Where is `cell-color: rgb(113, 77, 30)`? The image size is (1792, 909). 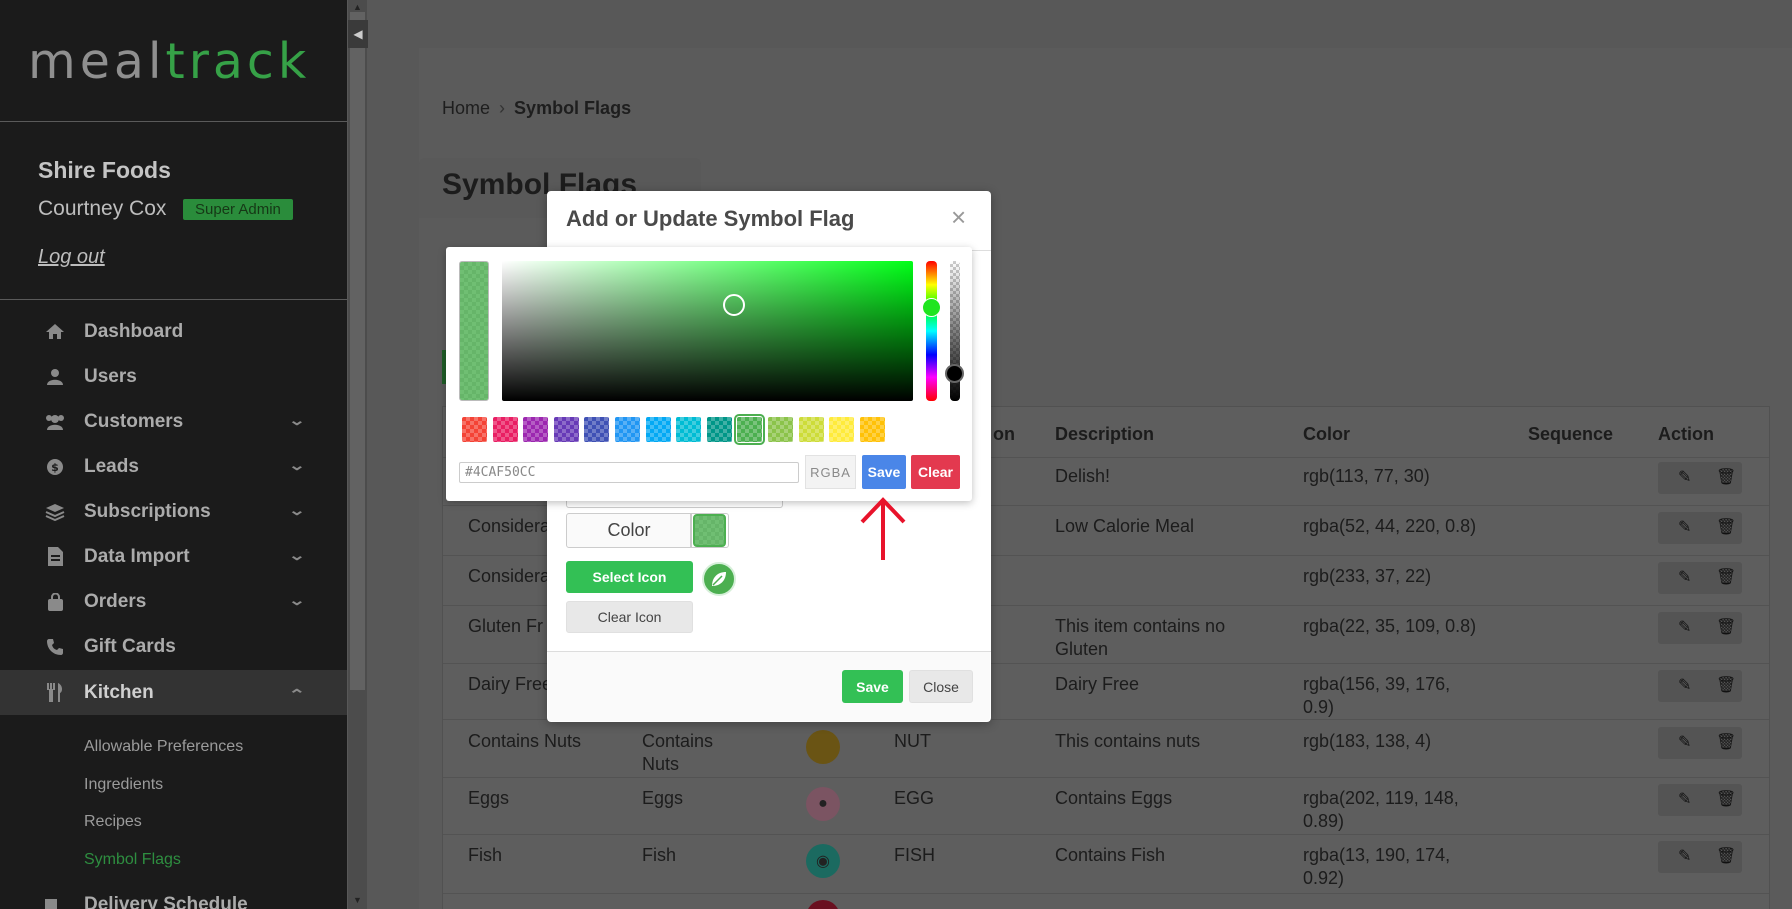
cell-color: rgb(113, 77, 30) is located at coordinates (1366, 476).